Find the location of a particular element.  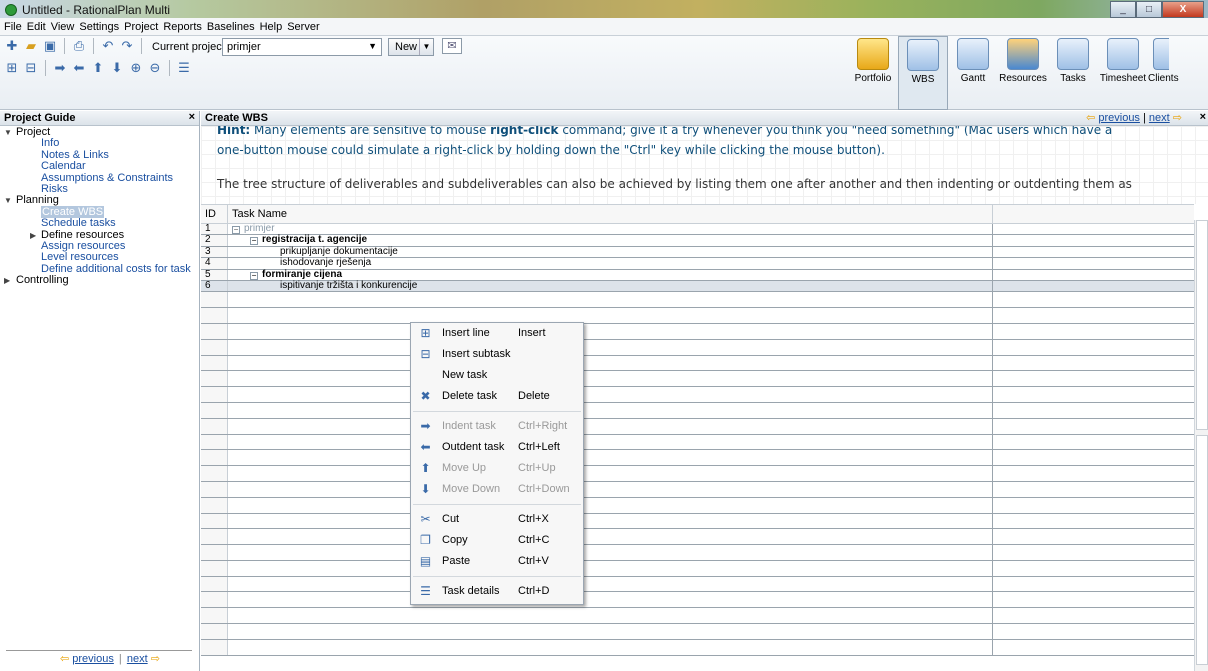

guide-next-link: next is located at coordinates (137, 659).